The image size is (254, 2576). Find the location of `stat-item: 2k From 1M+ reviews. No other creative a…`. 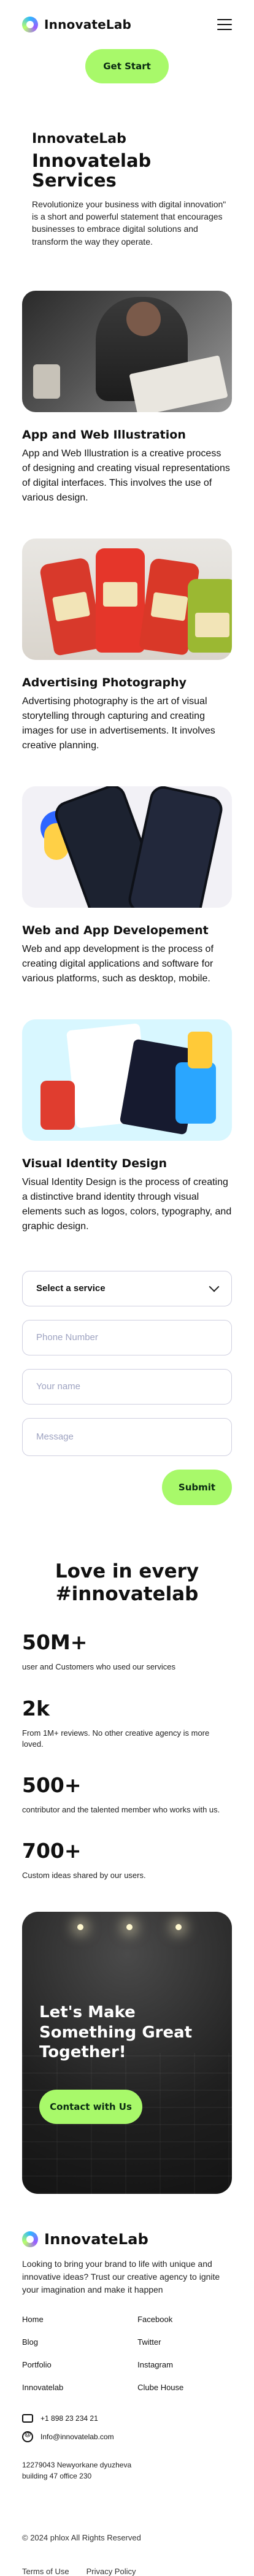

stat-item: 2k From 1M+ reviews. No other creative a… is located at coordinates (127, 1723).